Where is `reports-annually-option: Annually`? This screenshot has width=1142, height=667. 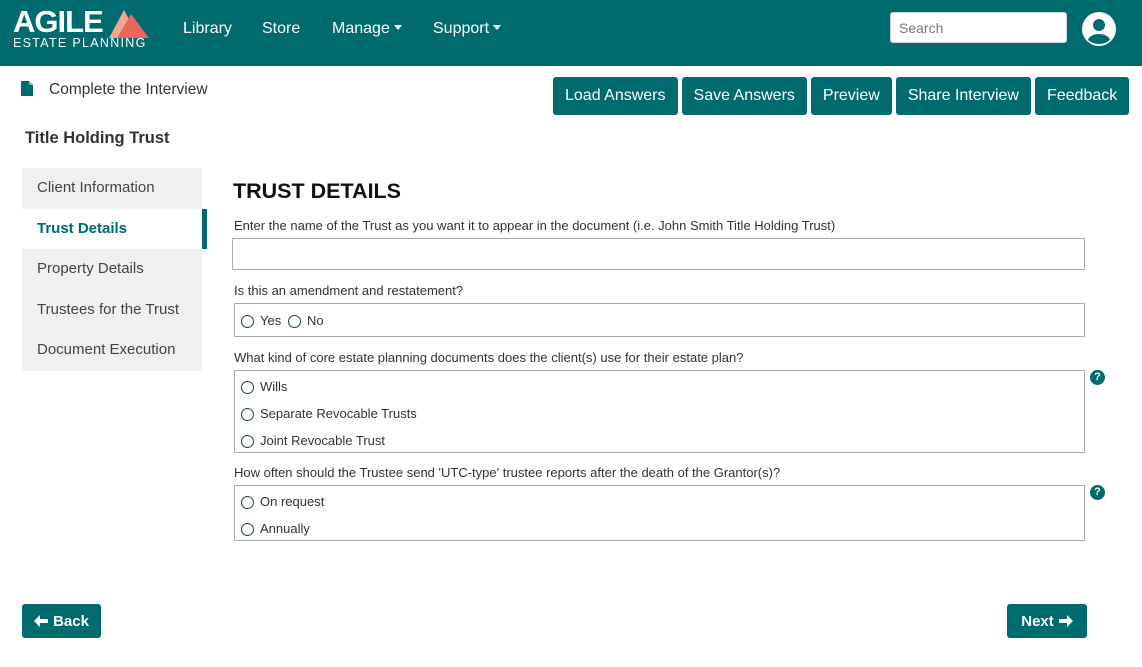 reports-annually-option: Annually is located at coordinates (275, 529).